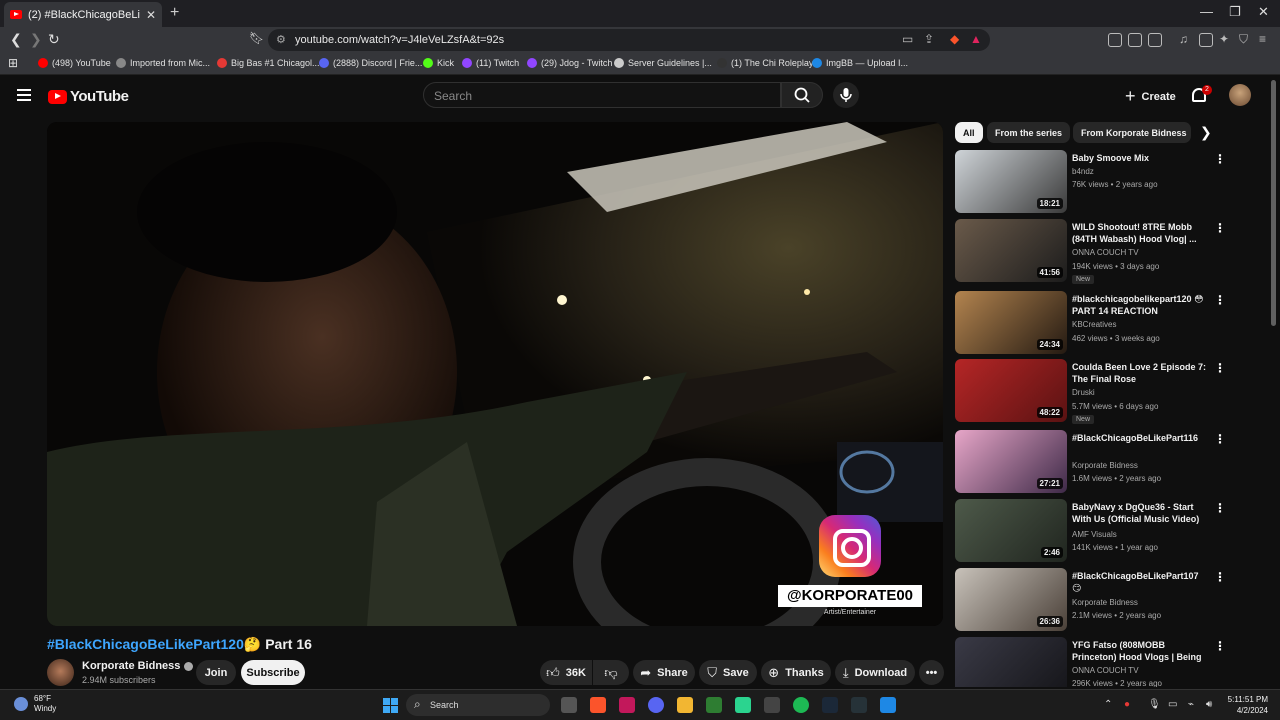 The height and width of the screenshot is (720, 1280). Describe the element at coordinates (13, 63) in the screenshot. I see `apps-grid-icon: ⊞` at that location.